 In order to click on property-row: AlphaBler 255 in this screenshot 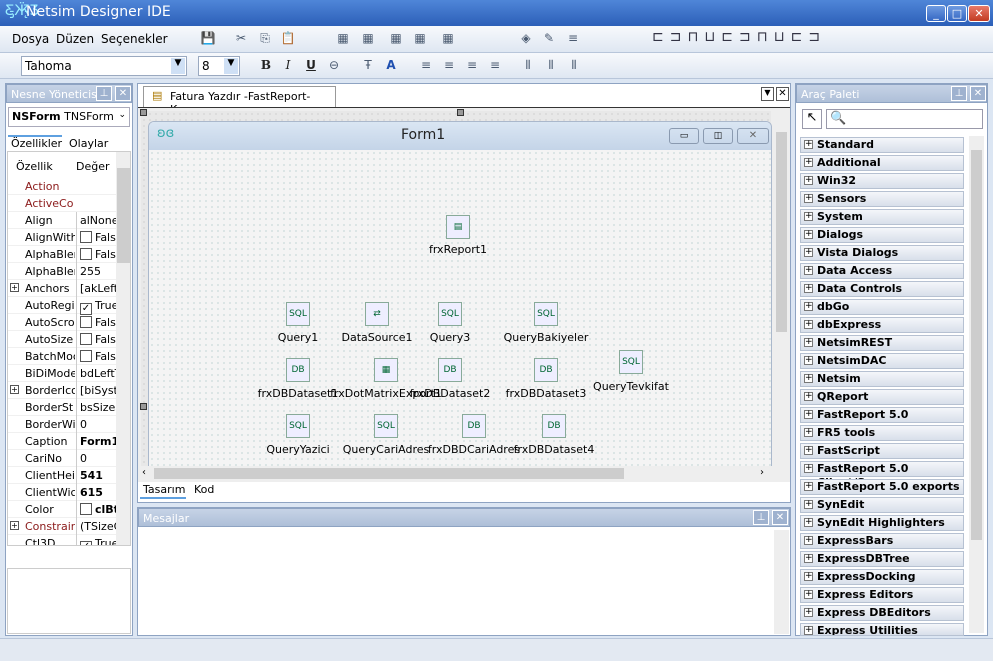, I will do `click(62, 271)`.